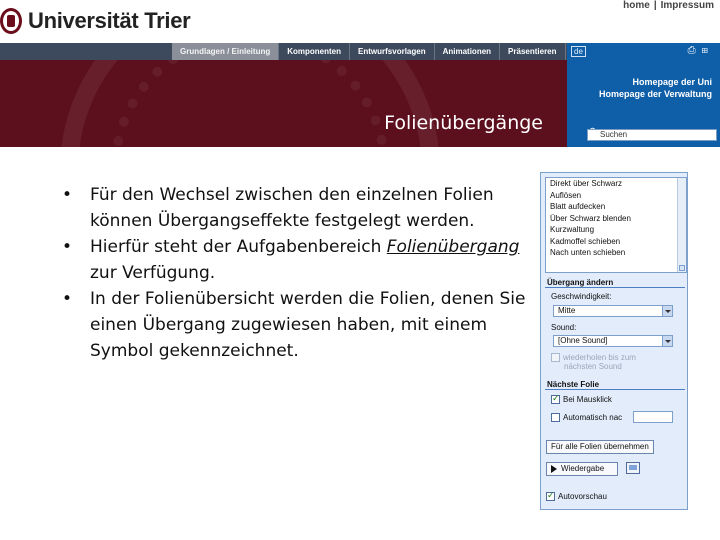 Image resolution: width=720 pixels, height=540 pixels. Describe the element at coordinates (615, 384) in the screenshot. I see `section-next-slide: Nächste Folie` at that location.